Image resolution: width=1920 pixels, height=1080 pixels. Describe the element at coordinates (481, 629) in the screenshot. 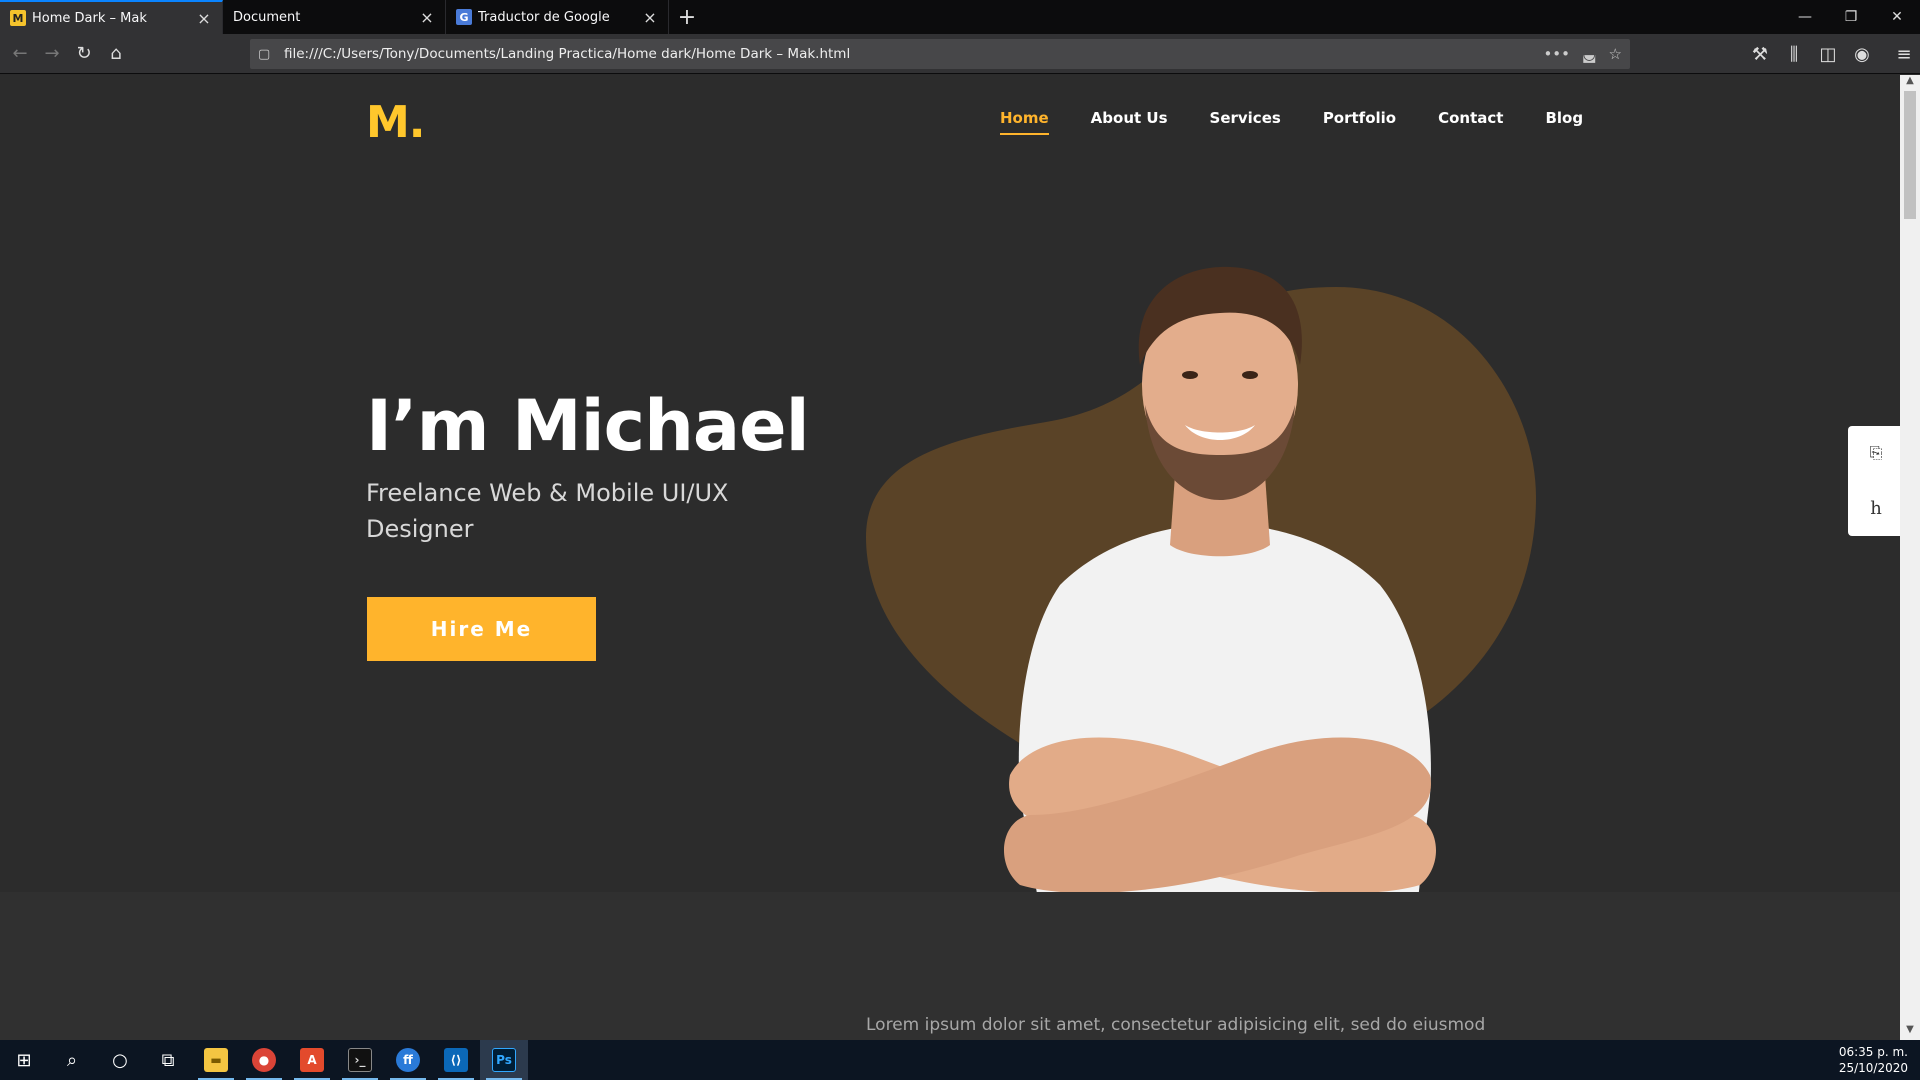

I see `hire-me-button: Hire Me` at that location.